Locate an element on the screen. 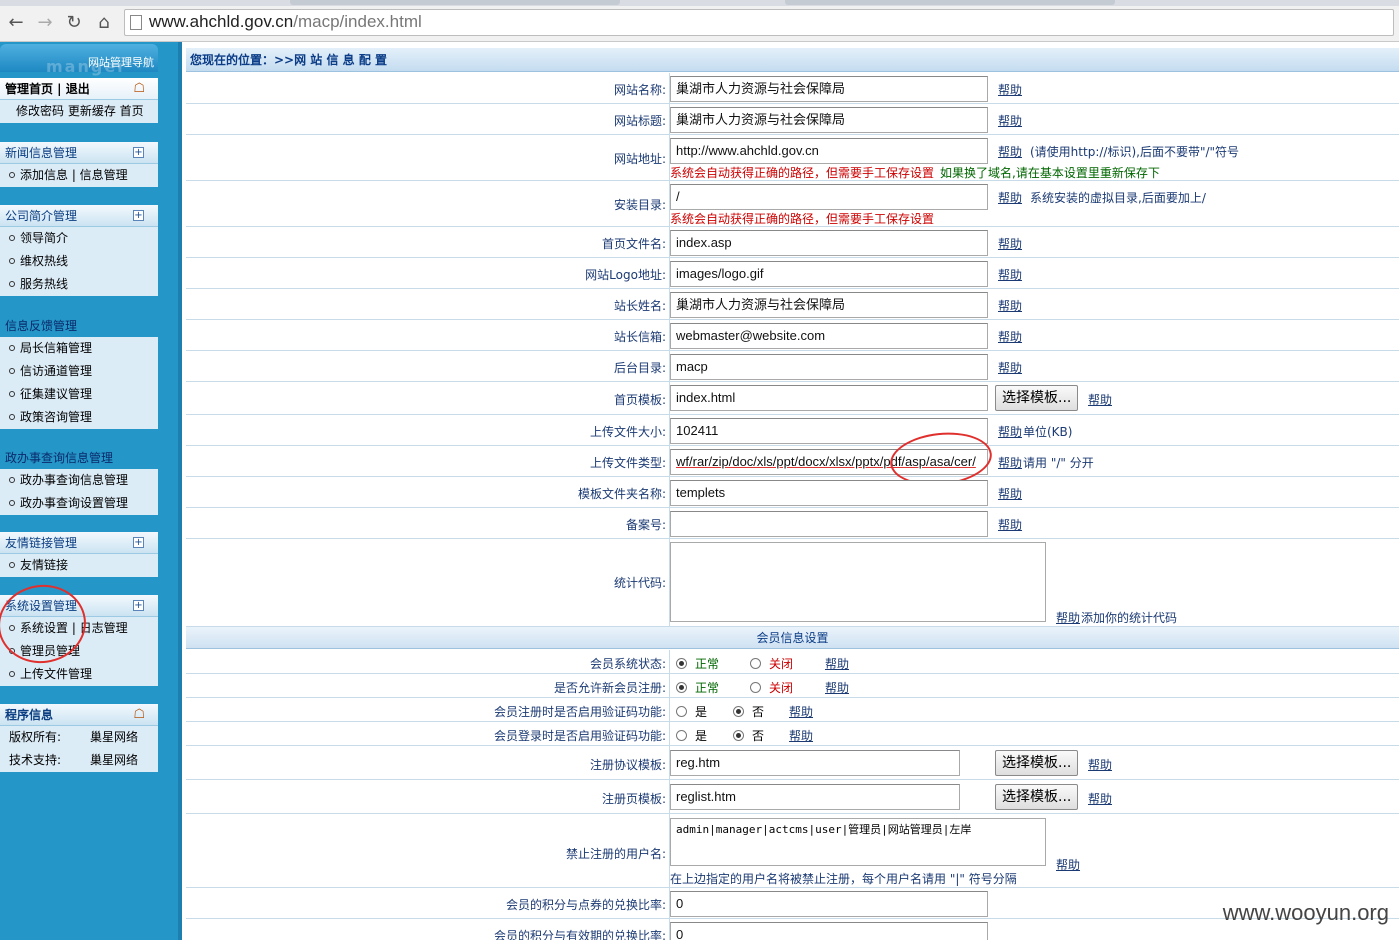 The width and height of the screenshot is (1399, 940). address-bar: www.ahchld.gov.cn/macp/index.html is located at coordinates (759, 22).